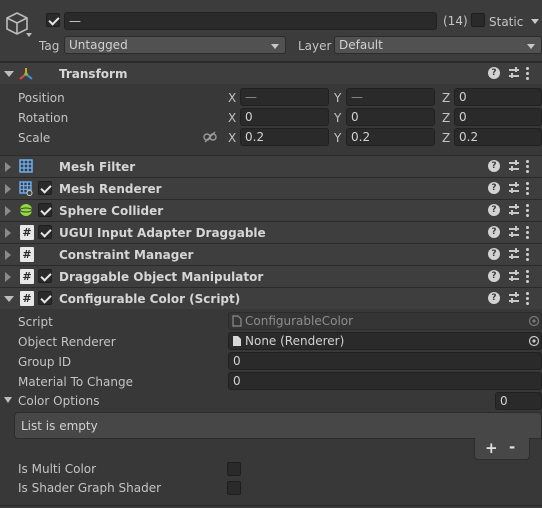 This screenshot has width=542, height=508. What do you see at coordinates (535, 21) in the screenshot?
I see `static-dropdown-icon` at bounding box center [535, 21].